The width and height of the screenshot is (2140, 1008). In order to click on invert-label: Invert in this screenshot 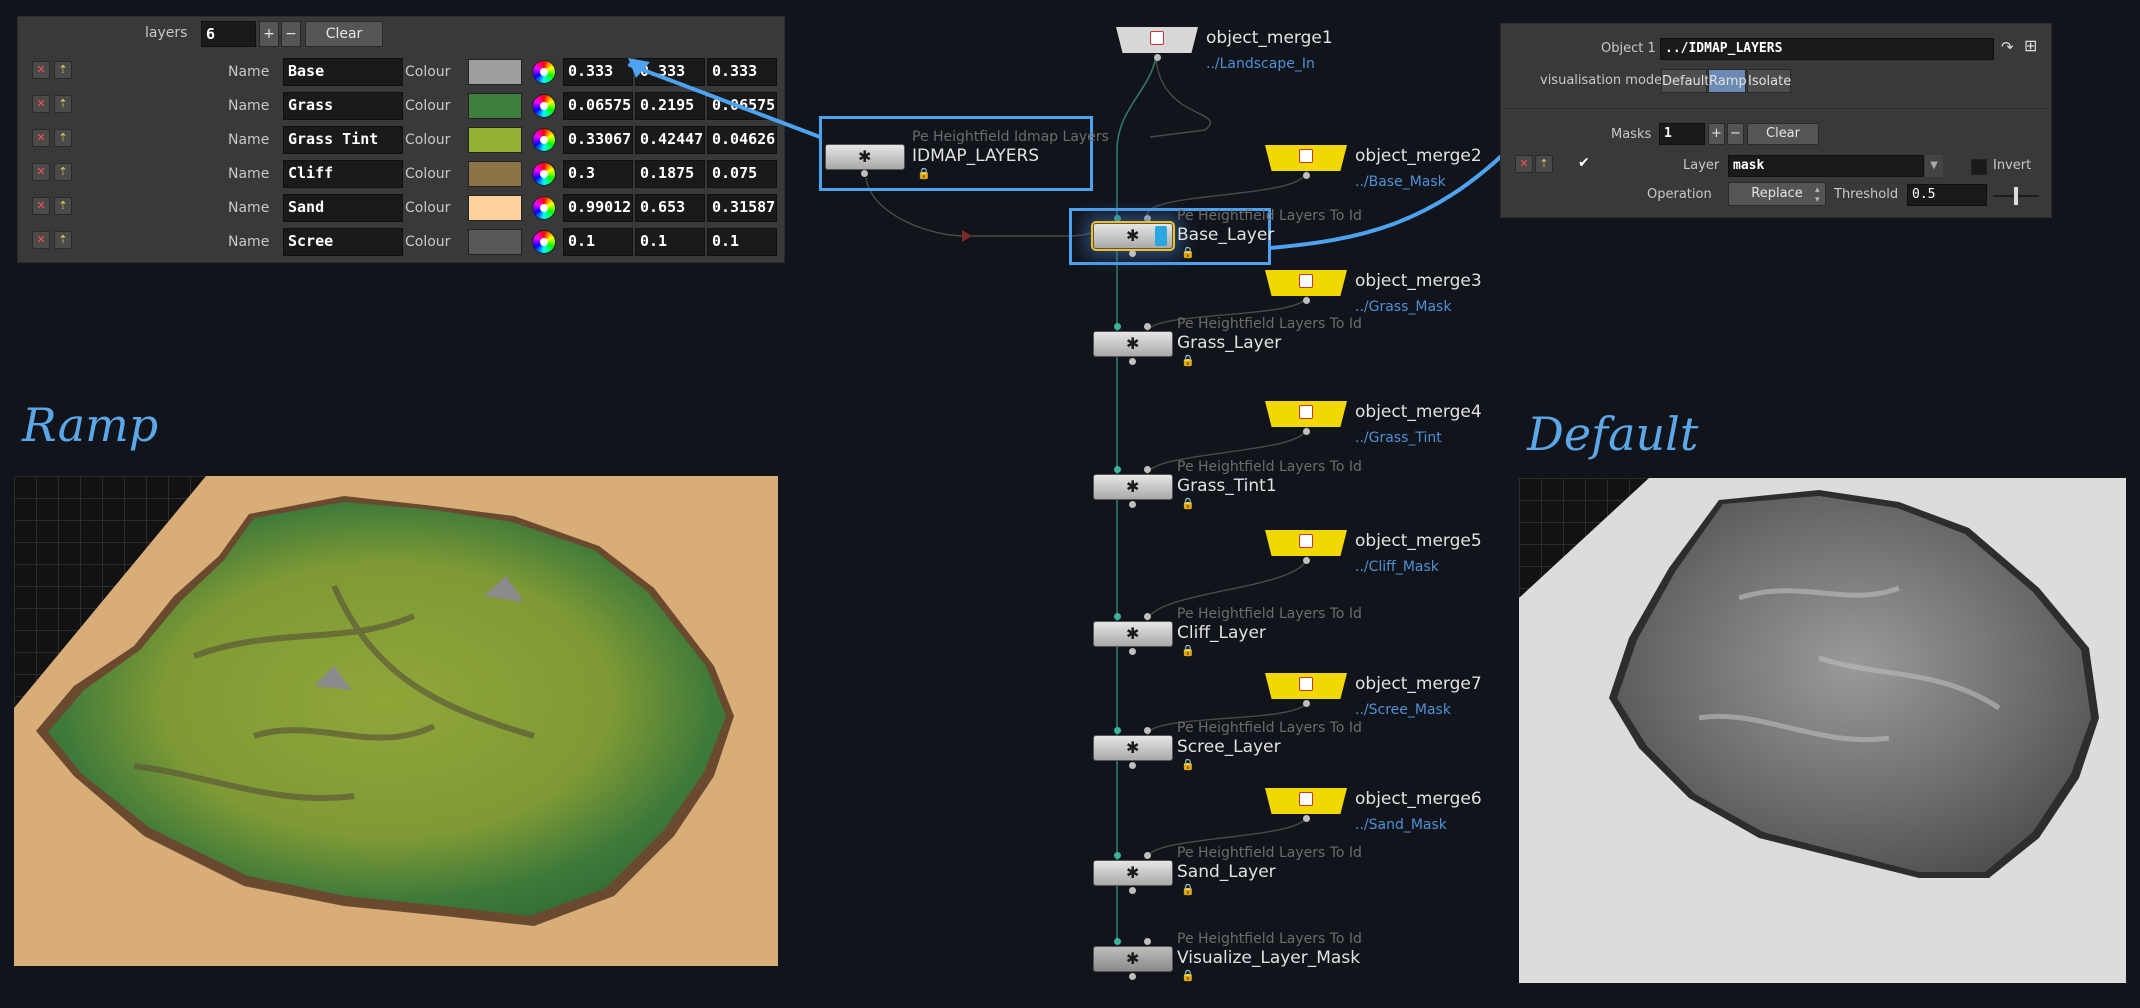, I will do `click(2012, 165)`.